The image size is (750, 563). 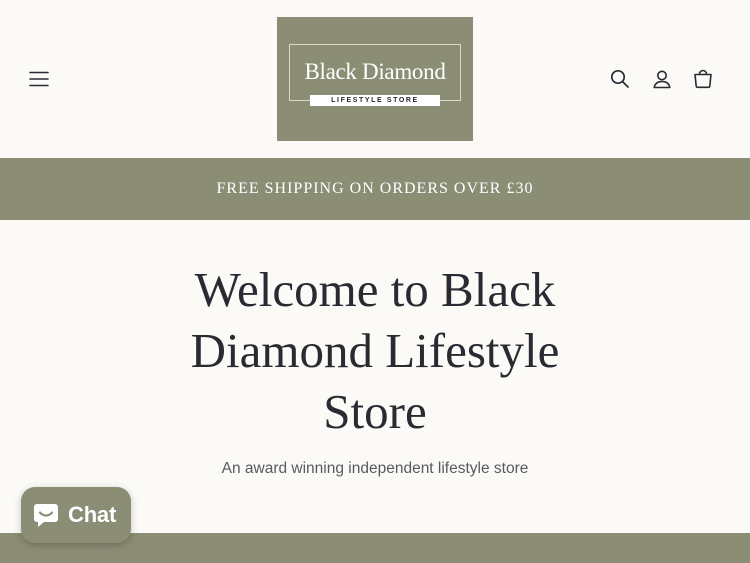 I want to click on cart-button, so click(x=703, y=79).